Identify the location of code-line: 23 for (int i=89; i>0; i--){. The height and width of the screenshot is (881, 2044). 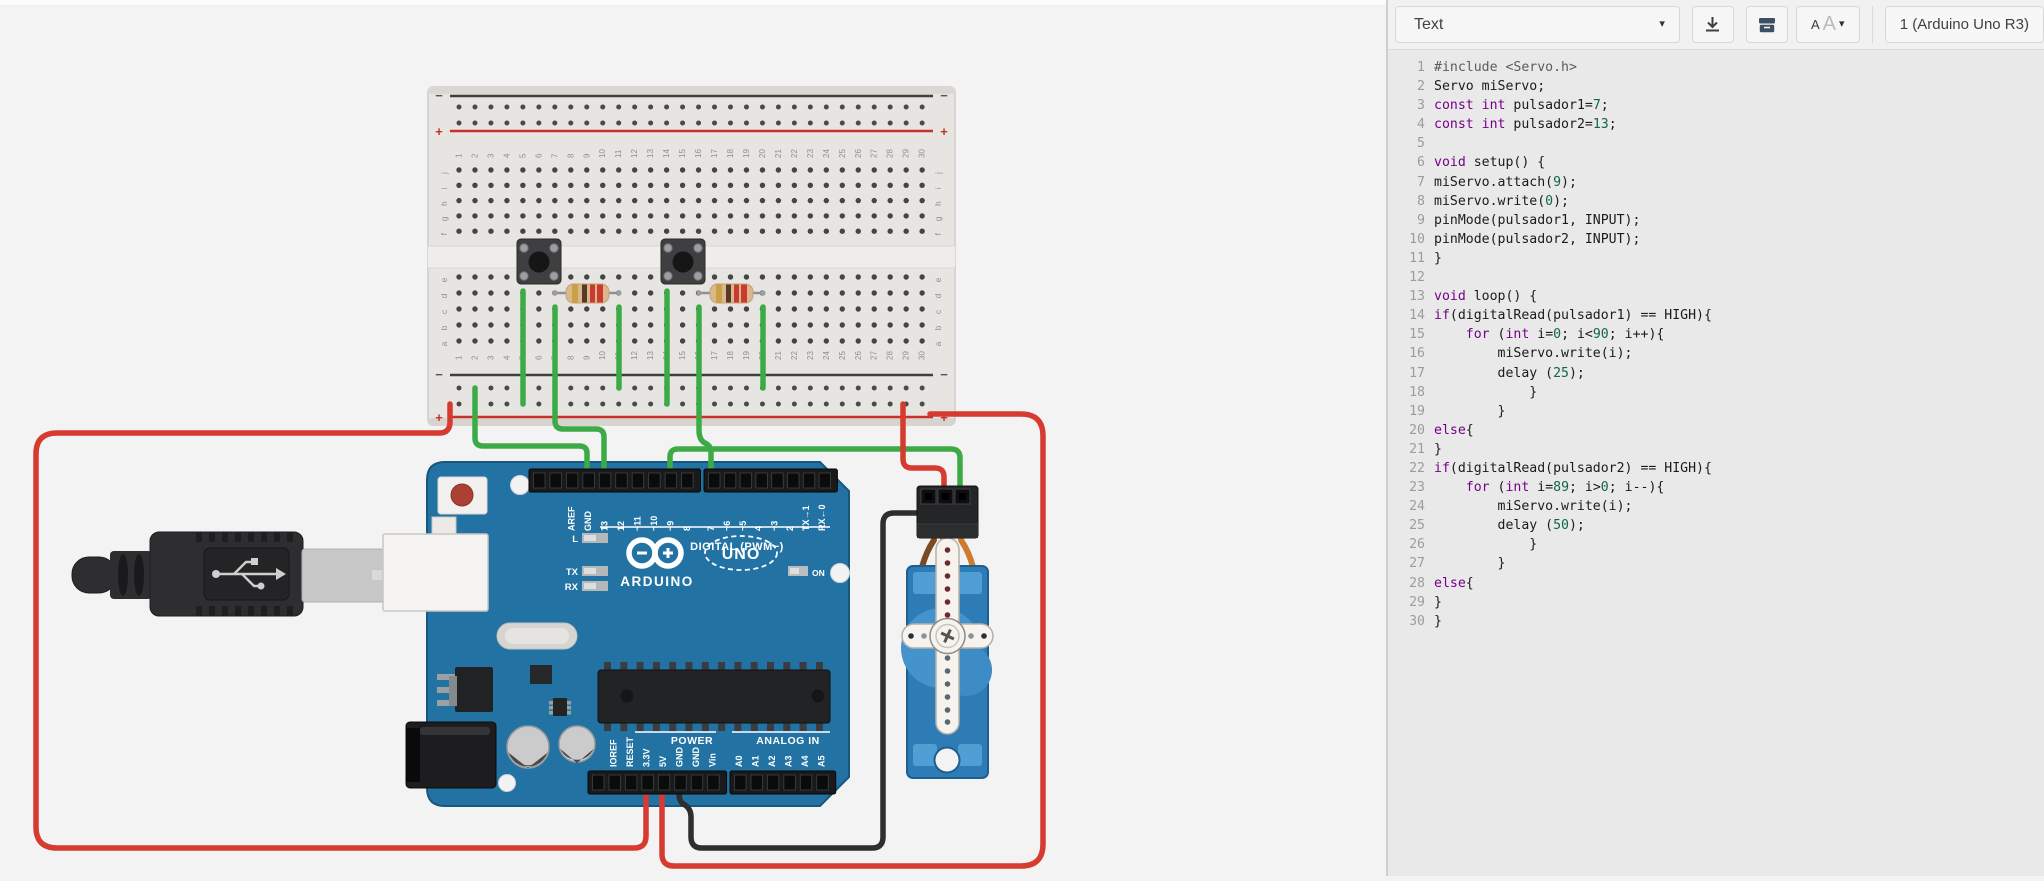
(1716, 487).